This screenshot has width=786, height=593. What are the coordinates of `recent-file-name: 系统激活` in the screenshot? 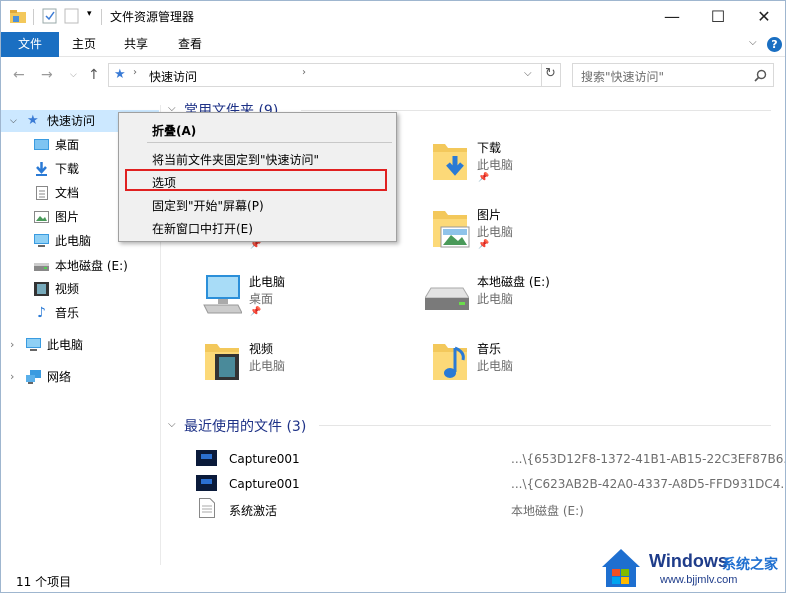 It's located at (253, 510).